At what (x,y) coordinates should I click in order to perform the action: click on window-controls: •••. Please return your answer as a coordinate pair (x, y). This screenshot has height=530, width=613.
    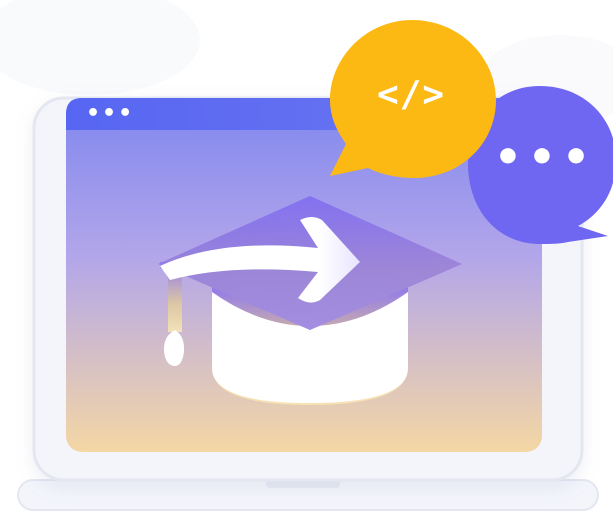
    Looking at the image, I should click on (110, 113).